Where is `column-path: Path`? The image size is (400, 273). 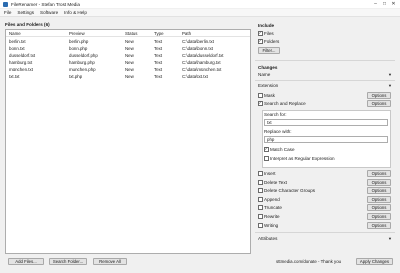
column-path: Path is located at coordinates (186, 33).